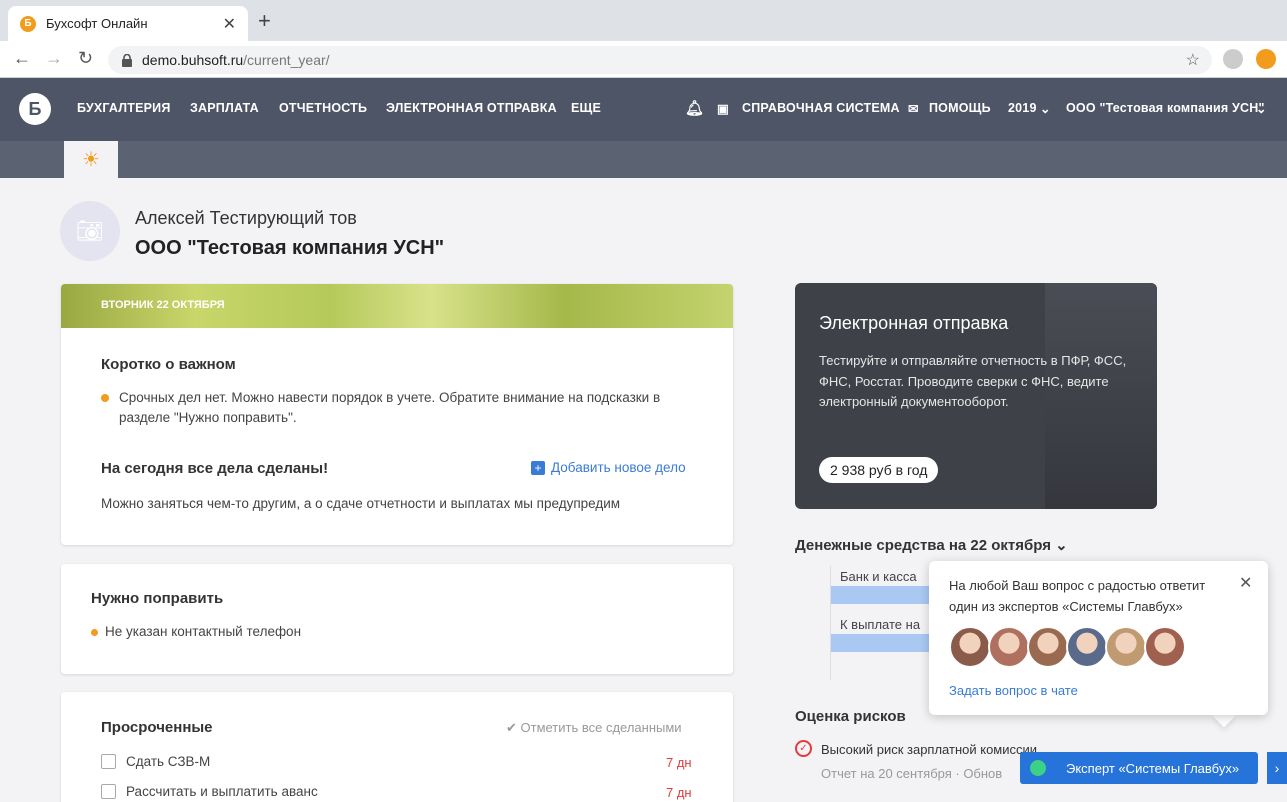 This screenshot has height=802, width=1287. I want to click on promo-price-button: 2 938 руб в год, so click(879, 470).